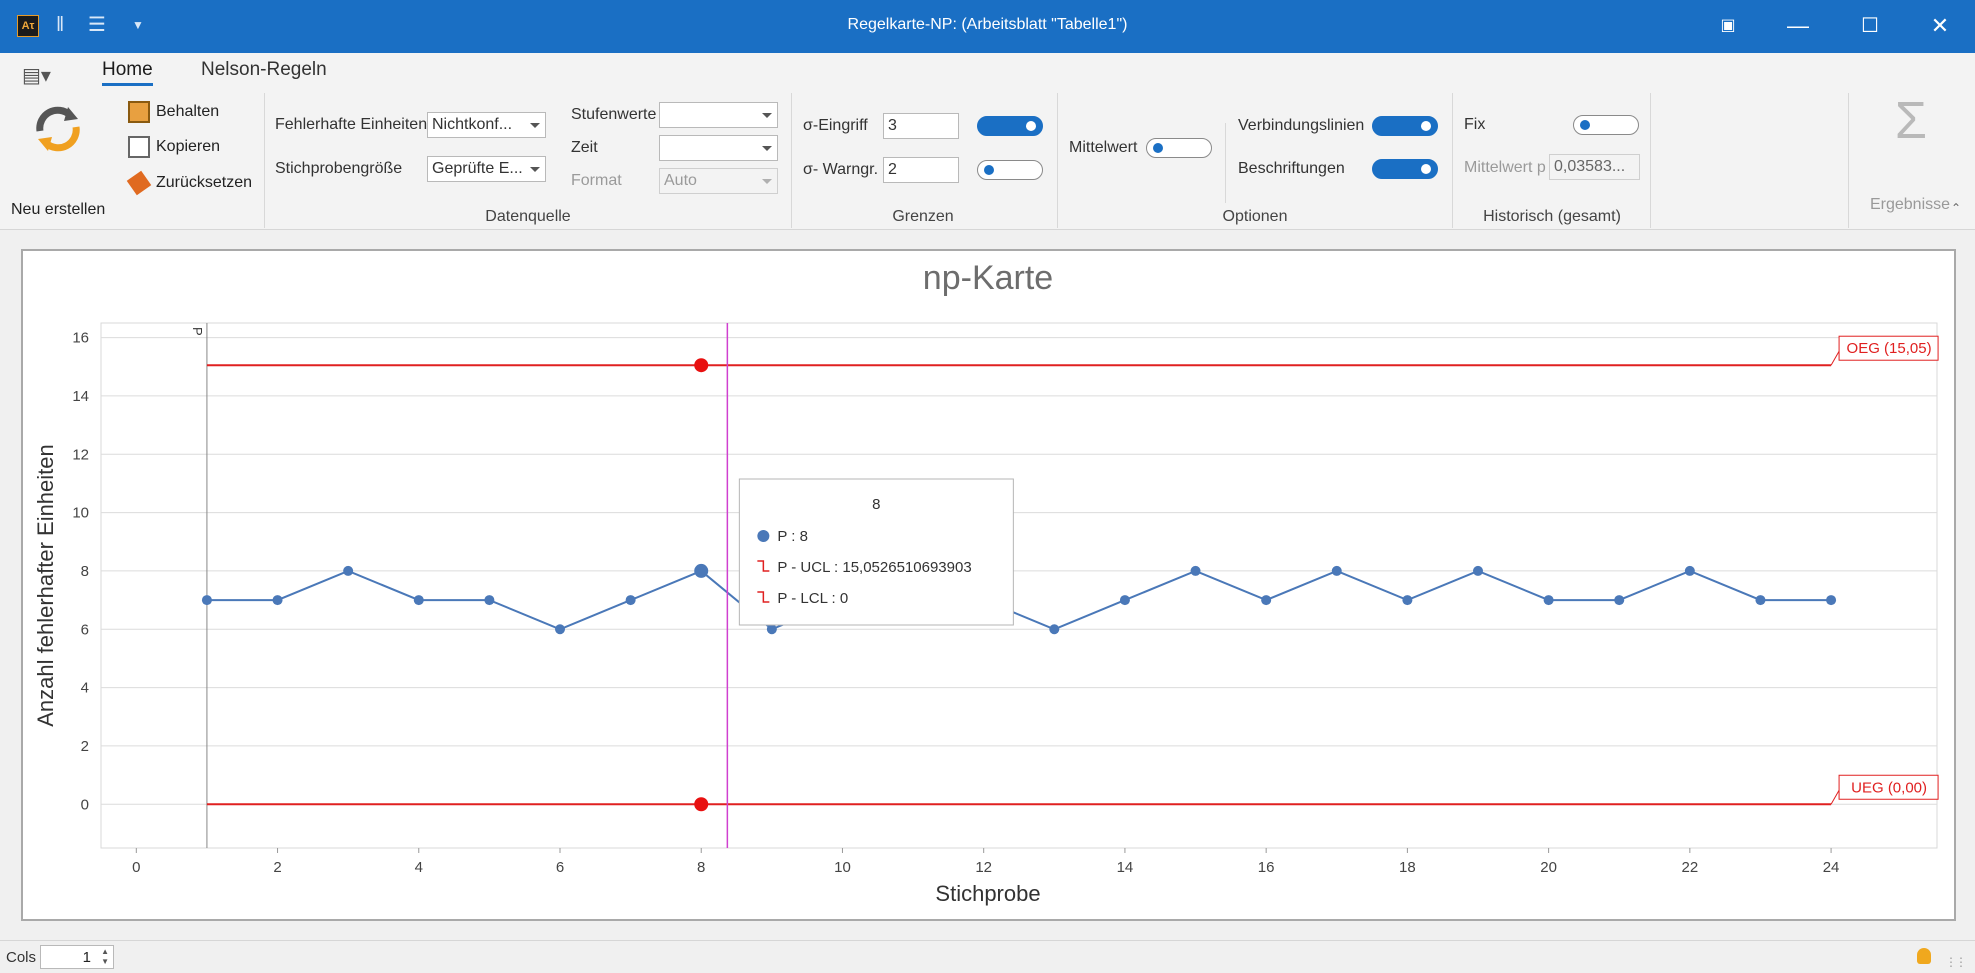 This screenshot has width=1975, height=973. I want to click on neu-erstellen-button: Neu erstellen, so click(58, 157).